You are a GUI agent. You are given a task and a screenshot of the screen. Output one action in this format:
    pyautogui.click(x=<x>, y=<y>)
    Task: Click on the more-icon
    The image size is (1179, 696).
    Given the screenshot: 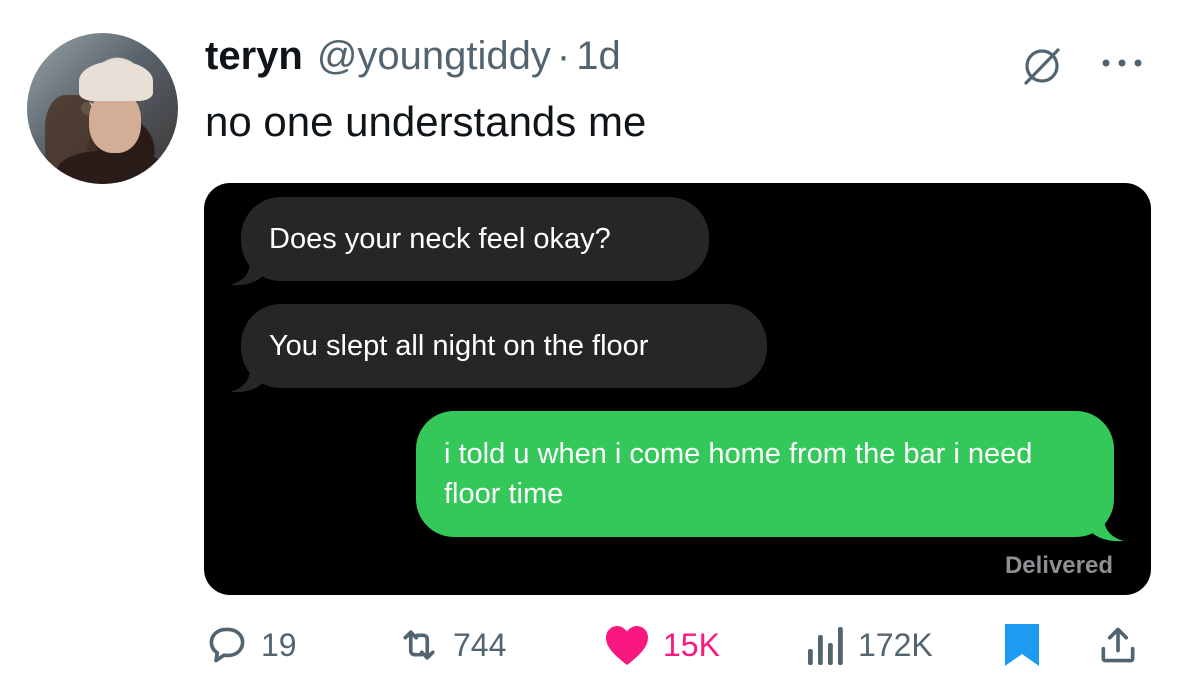 What is the action you would take?
    pyautogui.click(x=1122, y=63)
    